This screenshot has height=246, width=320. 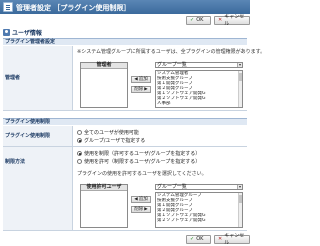 What do you see at coordinates (27, 33) in the screenshot?
I see `section-title-text: ユーザ情報` at bounding box center [27, 33].